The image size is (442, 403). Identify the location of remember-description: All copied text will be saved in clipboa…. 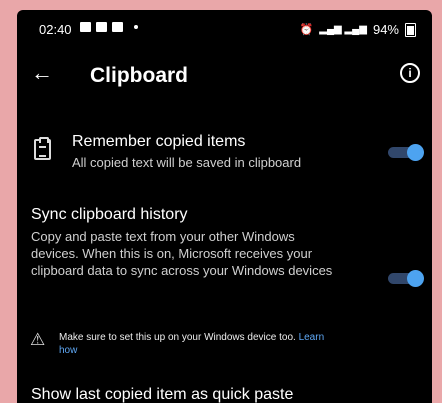
(187, 162).